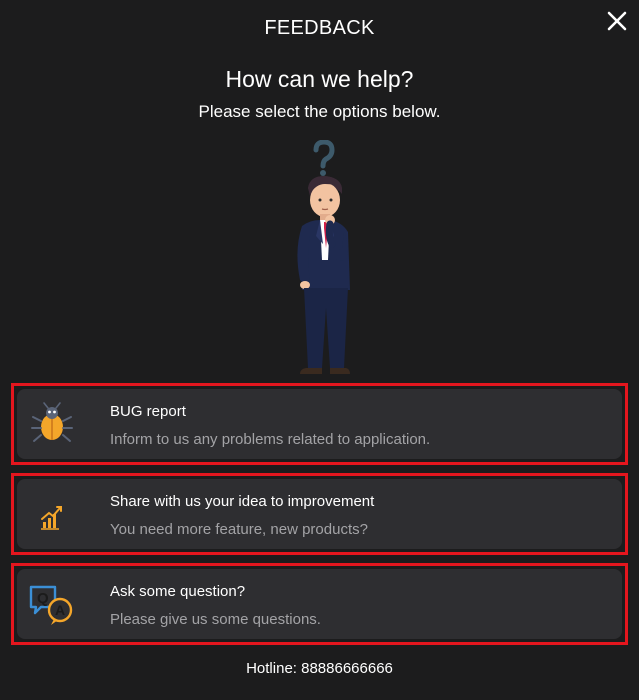 The height and width of the screenshot is (700, 639). I want to click on question-mark-icon, so click(324, 157).